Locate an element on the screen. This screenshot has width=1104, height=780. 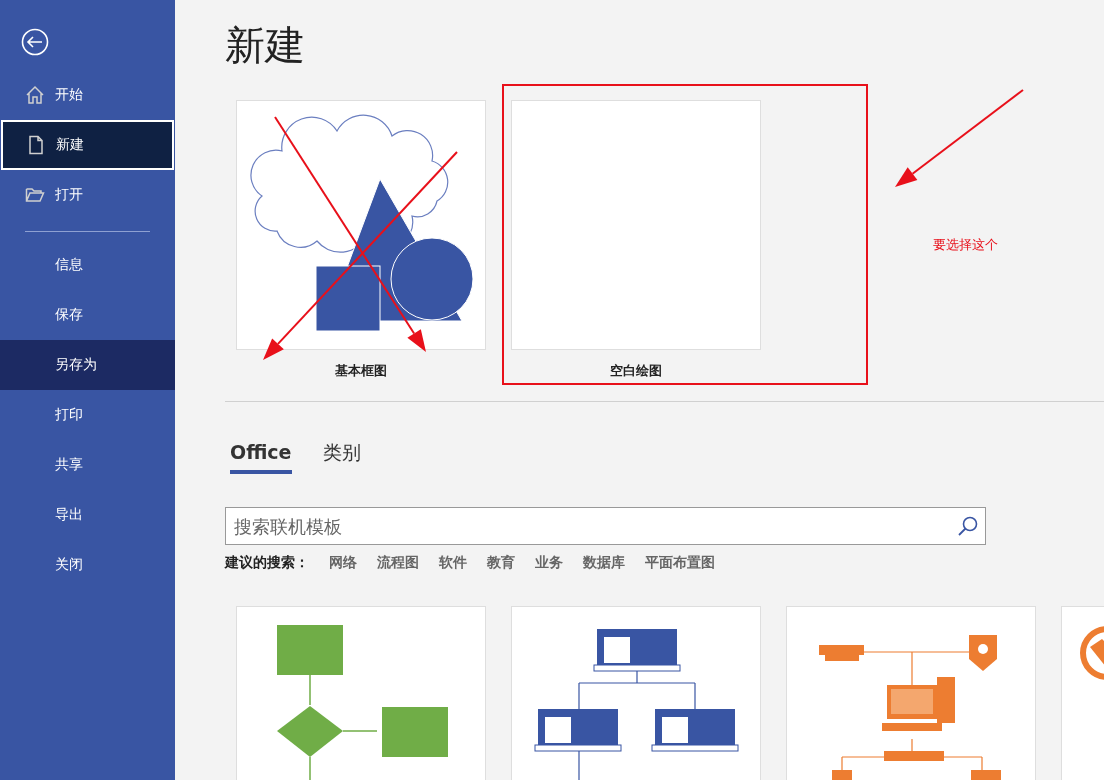
home-icon is located at coordinates (35, 95).